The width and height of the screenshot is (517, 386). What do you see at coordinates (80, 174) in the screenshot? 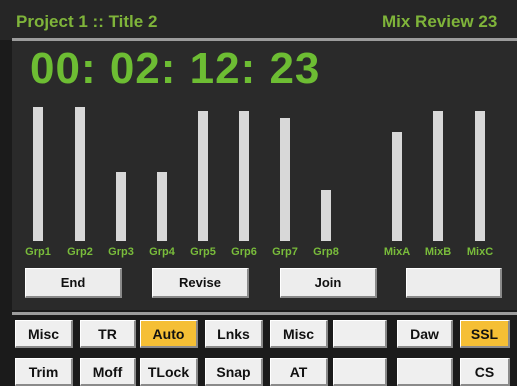
I see `meter-bar-grp2` at bounding box center [80, 174].